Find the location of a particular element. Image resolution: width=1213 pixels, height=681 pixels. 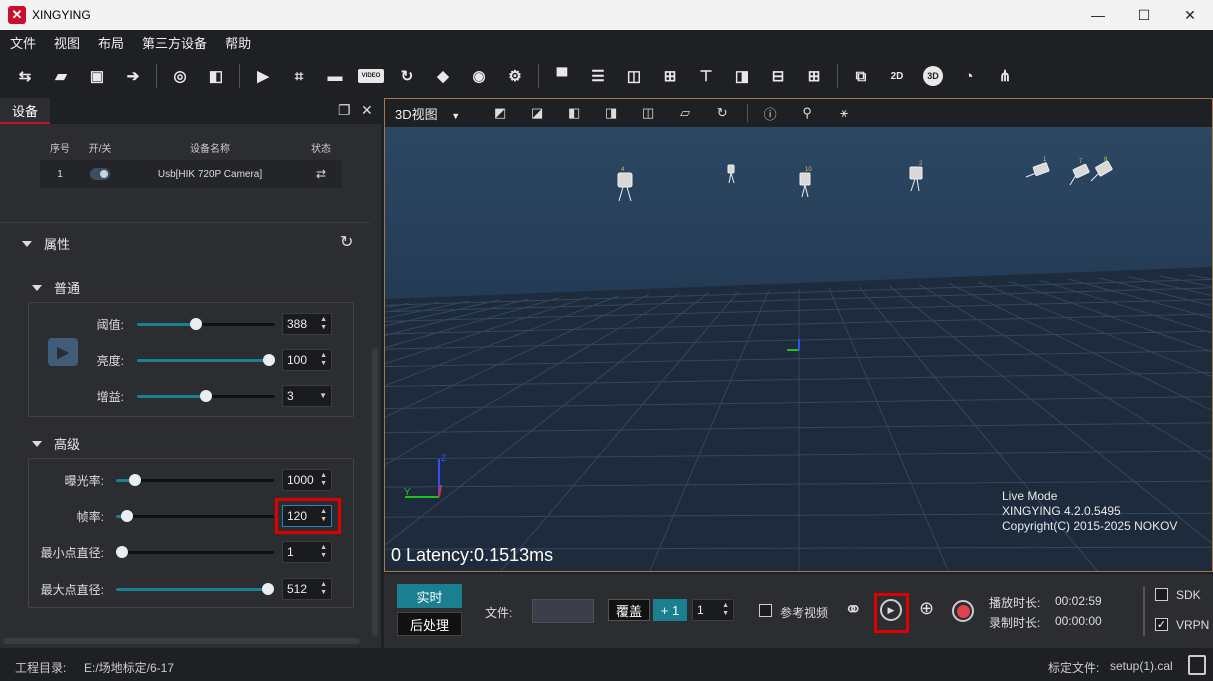

export-video-icon: ⧉ is located at coordinates (861, 76).